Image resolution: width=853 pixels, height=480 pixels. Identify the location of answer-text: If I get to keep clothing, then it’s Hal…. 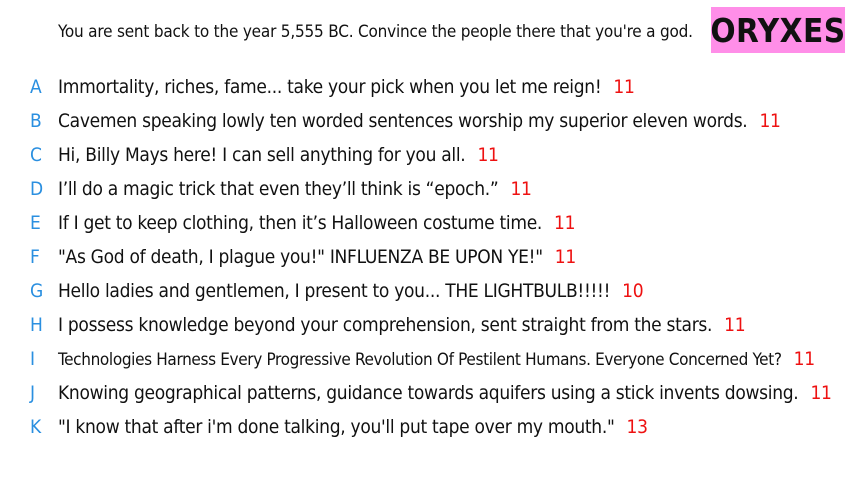
(300, 223).